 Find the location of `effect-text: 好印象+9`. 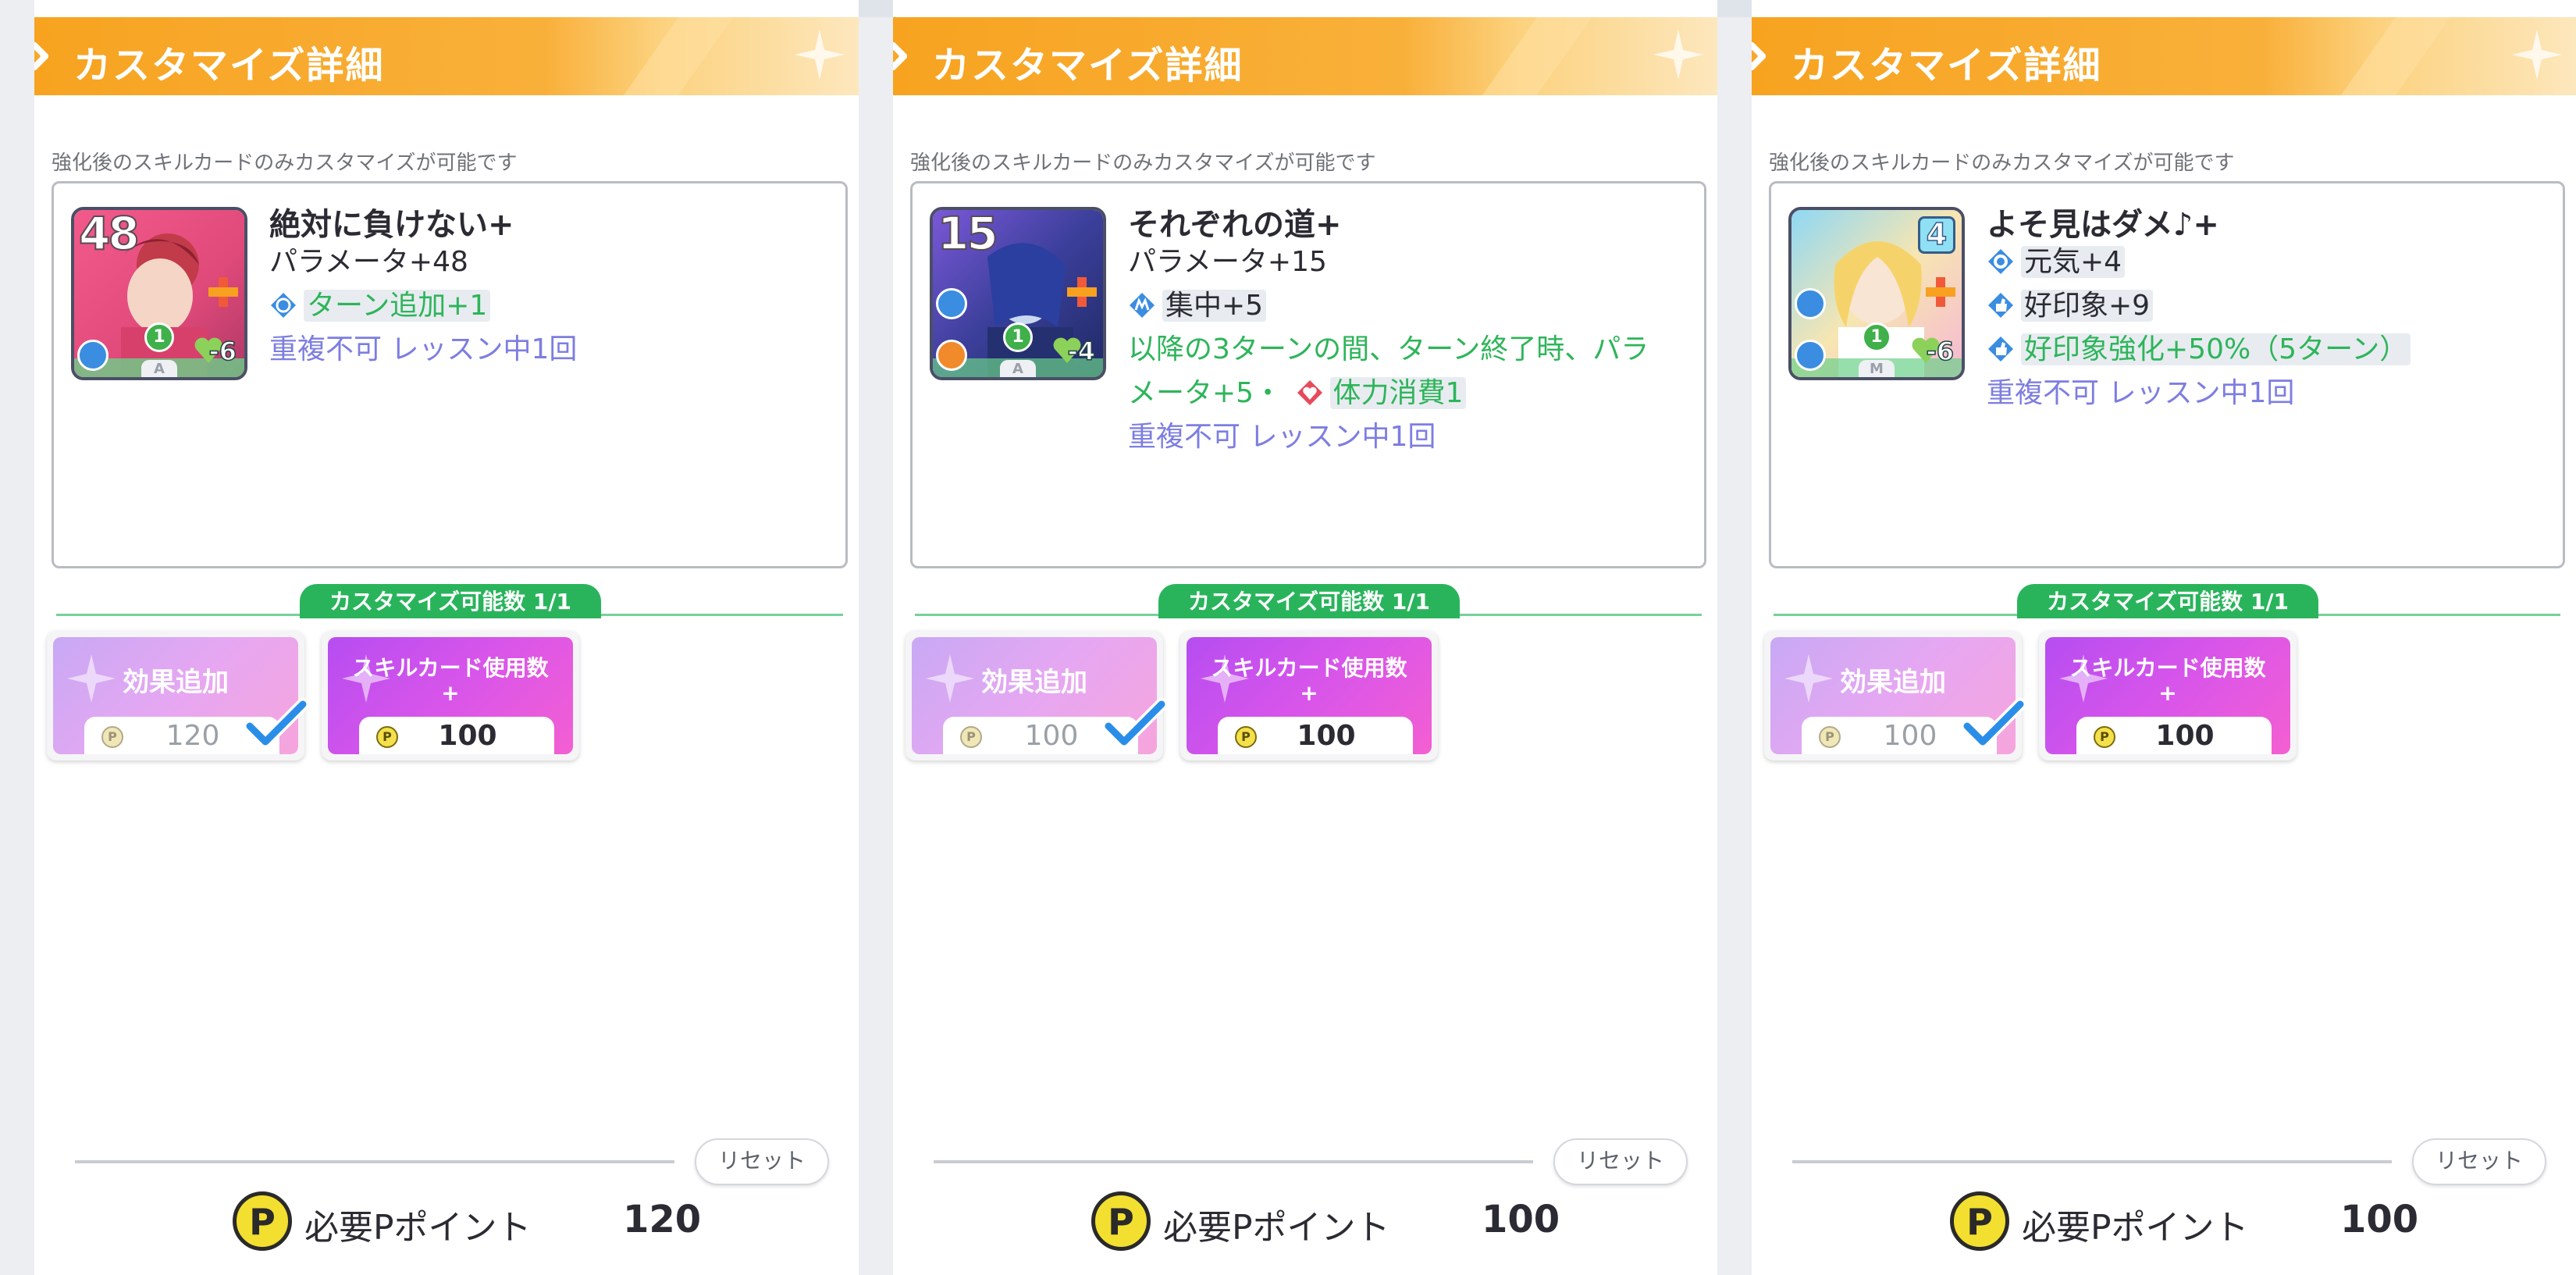

effect-text: 好印象+9 is located at coordinates (2087, 306).